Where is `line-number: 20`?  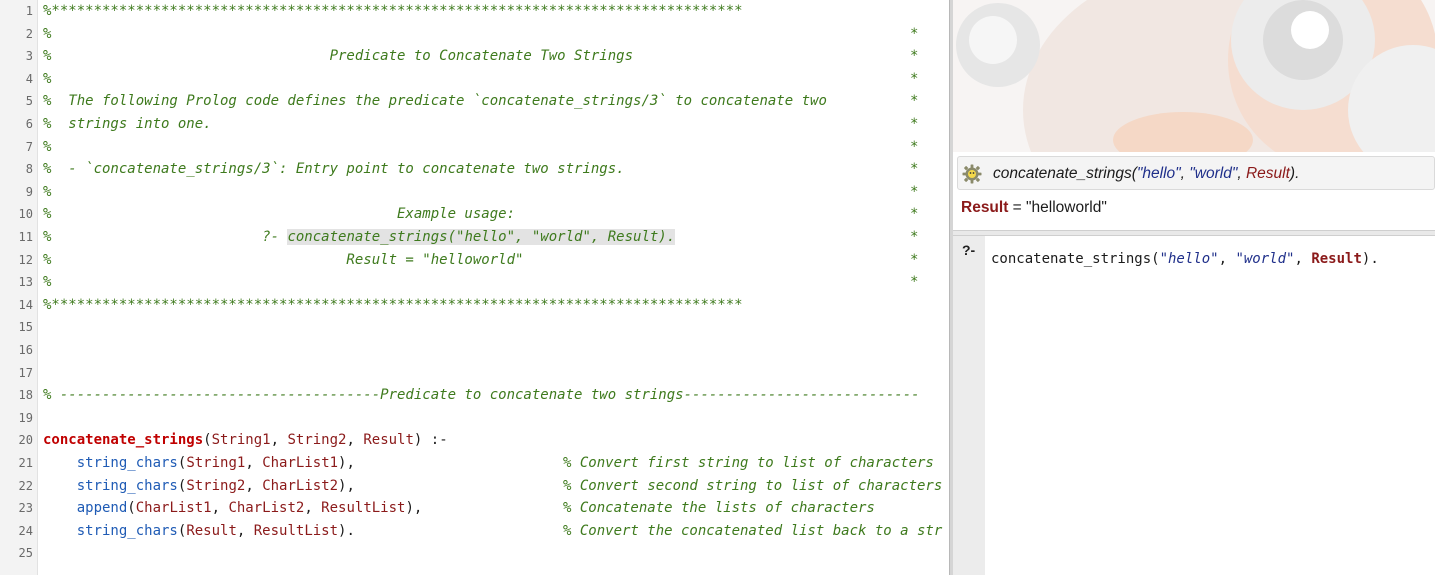 line-number: 20 is located at coordinates (25, 440).